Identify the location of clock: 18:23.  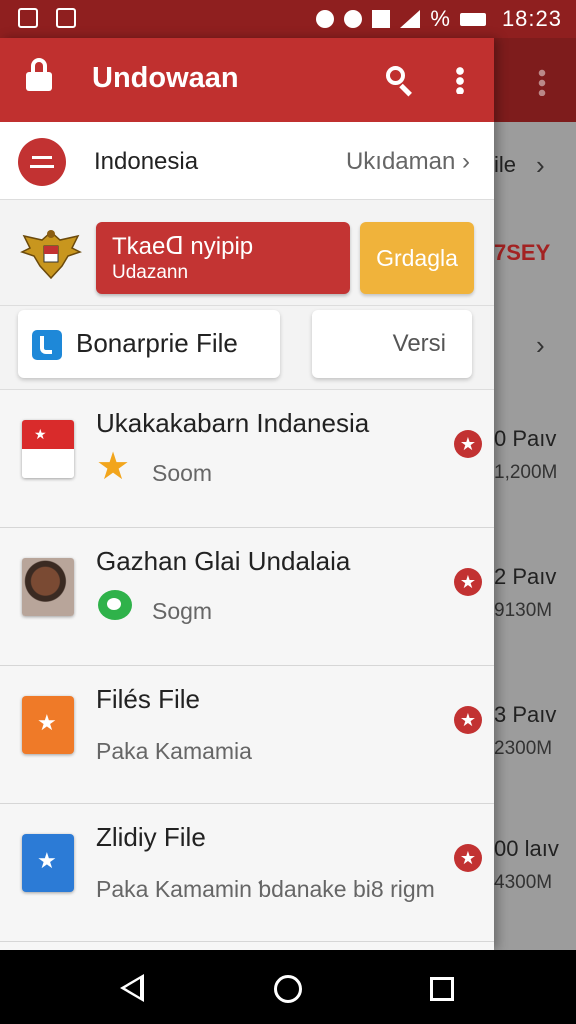
(531, 18).